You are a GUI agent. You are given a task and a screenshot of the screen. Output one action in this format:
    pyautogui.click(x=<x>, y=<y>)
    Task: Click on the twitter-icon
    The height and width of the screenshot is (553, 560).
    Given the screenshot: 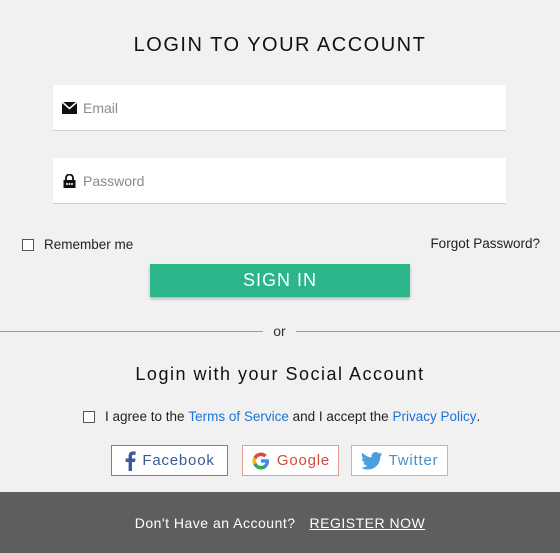 What is the action you would take?
    pyautogui.click(x=371, y=460)
    